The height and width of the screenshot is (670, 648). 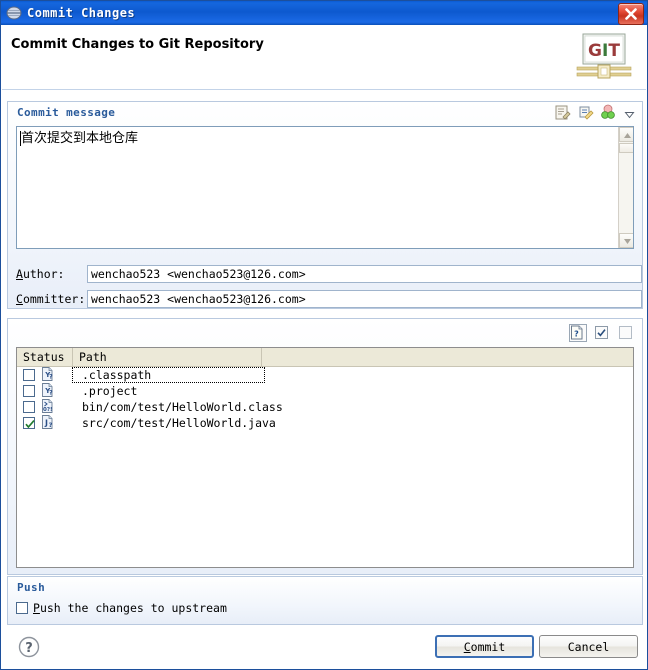 What do you see at coordinates (631, 14) in the screenshot?
I see `close-icon` at bounding box center [631, 14].